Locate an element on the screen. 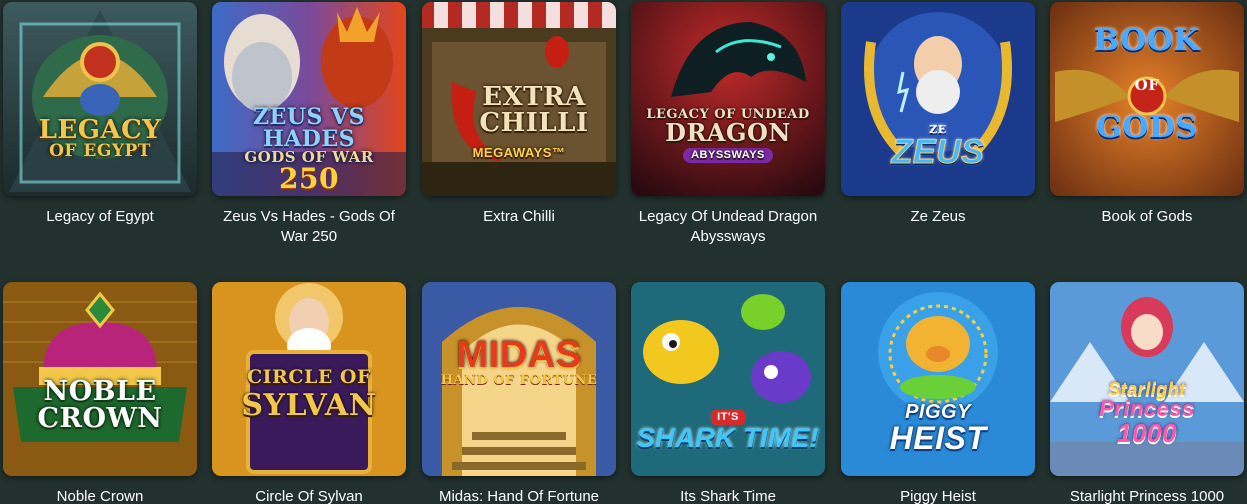 The image size is (1247, 504). game-thumbnail: NOBLE CROWN is located at coordinates (100, 379).